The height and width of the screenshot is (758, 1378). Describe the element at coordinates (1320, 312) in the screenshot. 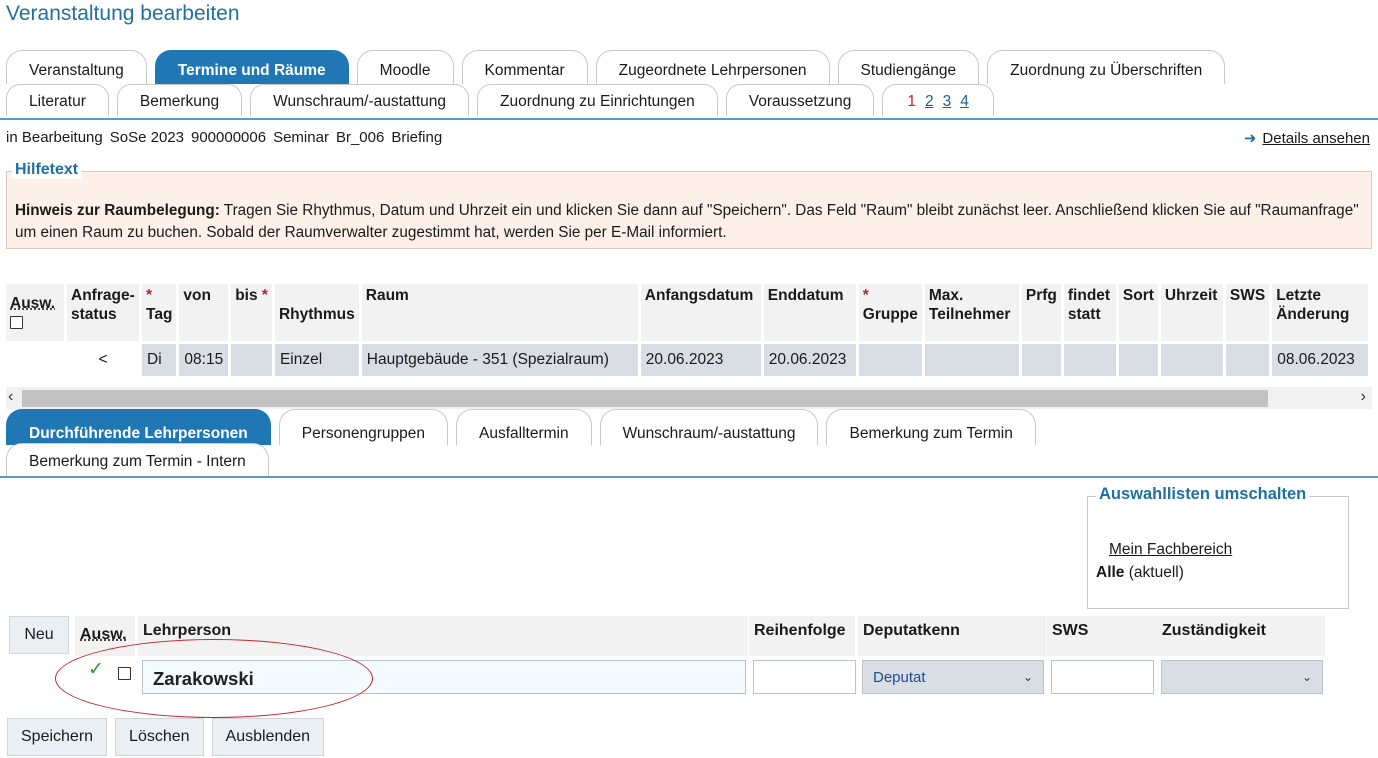

I see `col-letzte-aenderung: Letzte Änderung` at that location.